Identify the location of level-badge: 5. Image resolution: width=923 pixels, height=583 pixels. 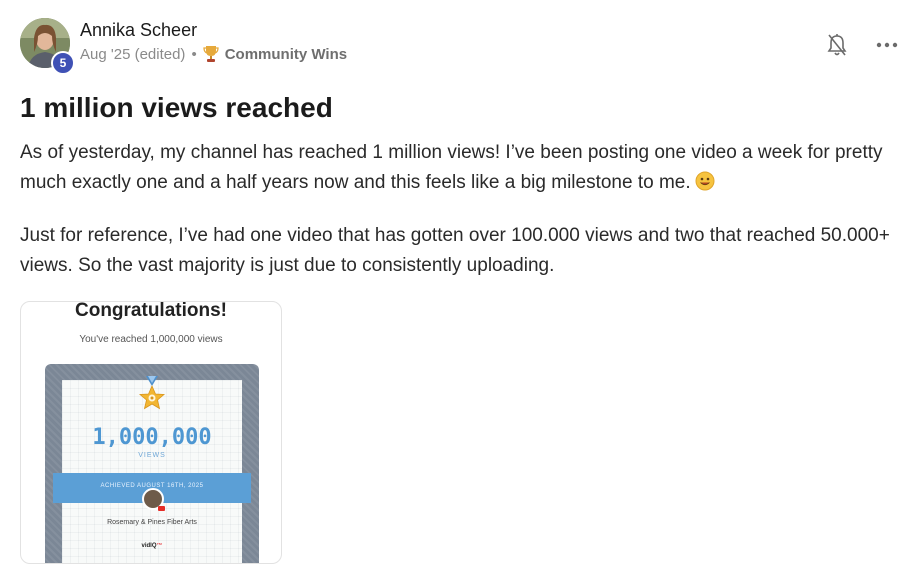
(63, 63).